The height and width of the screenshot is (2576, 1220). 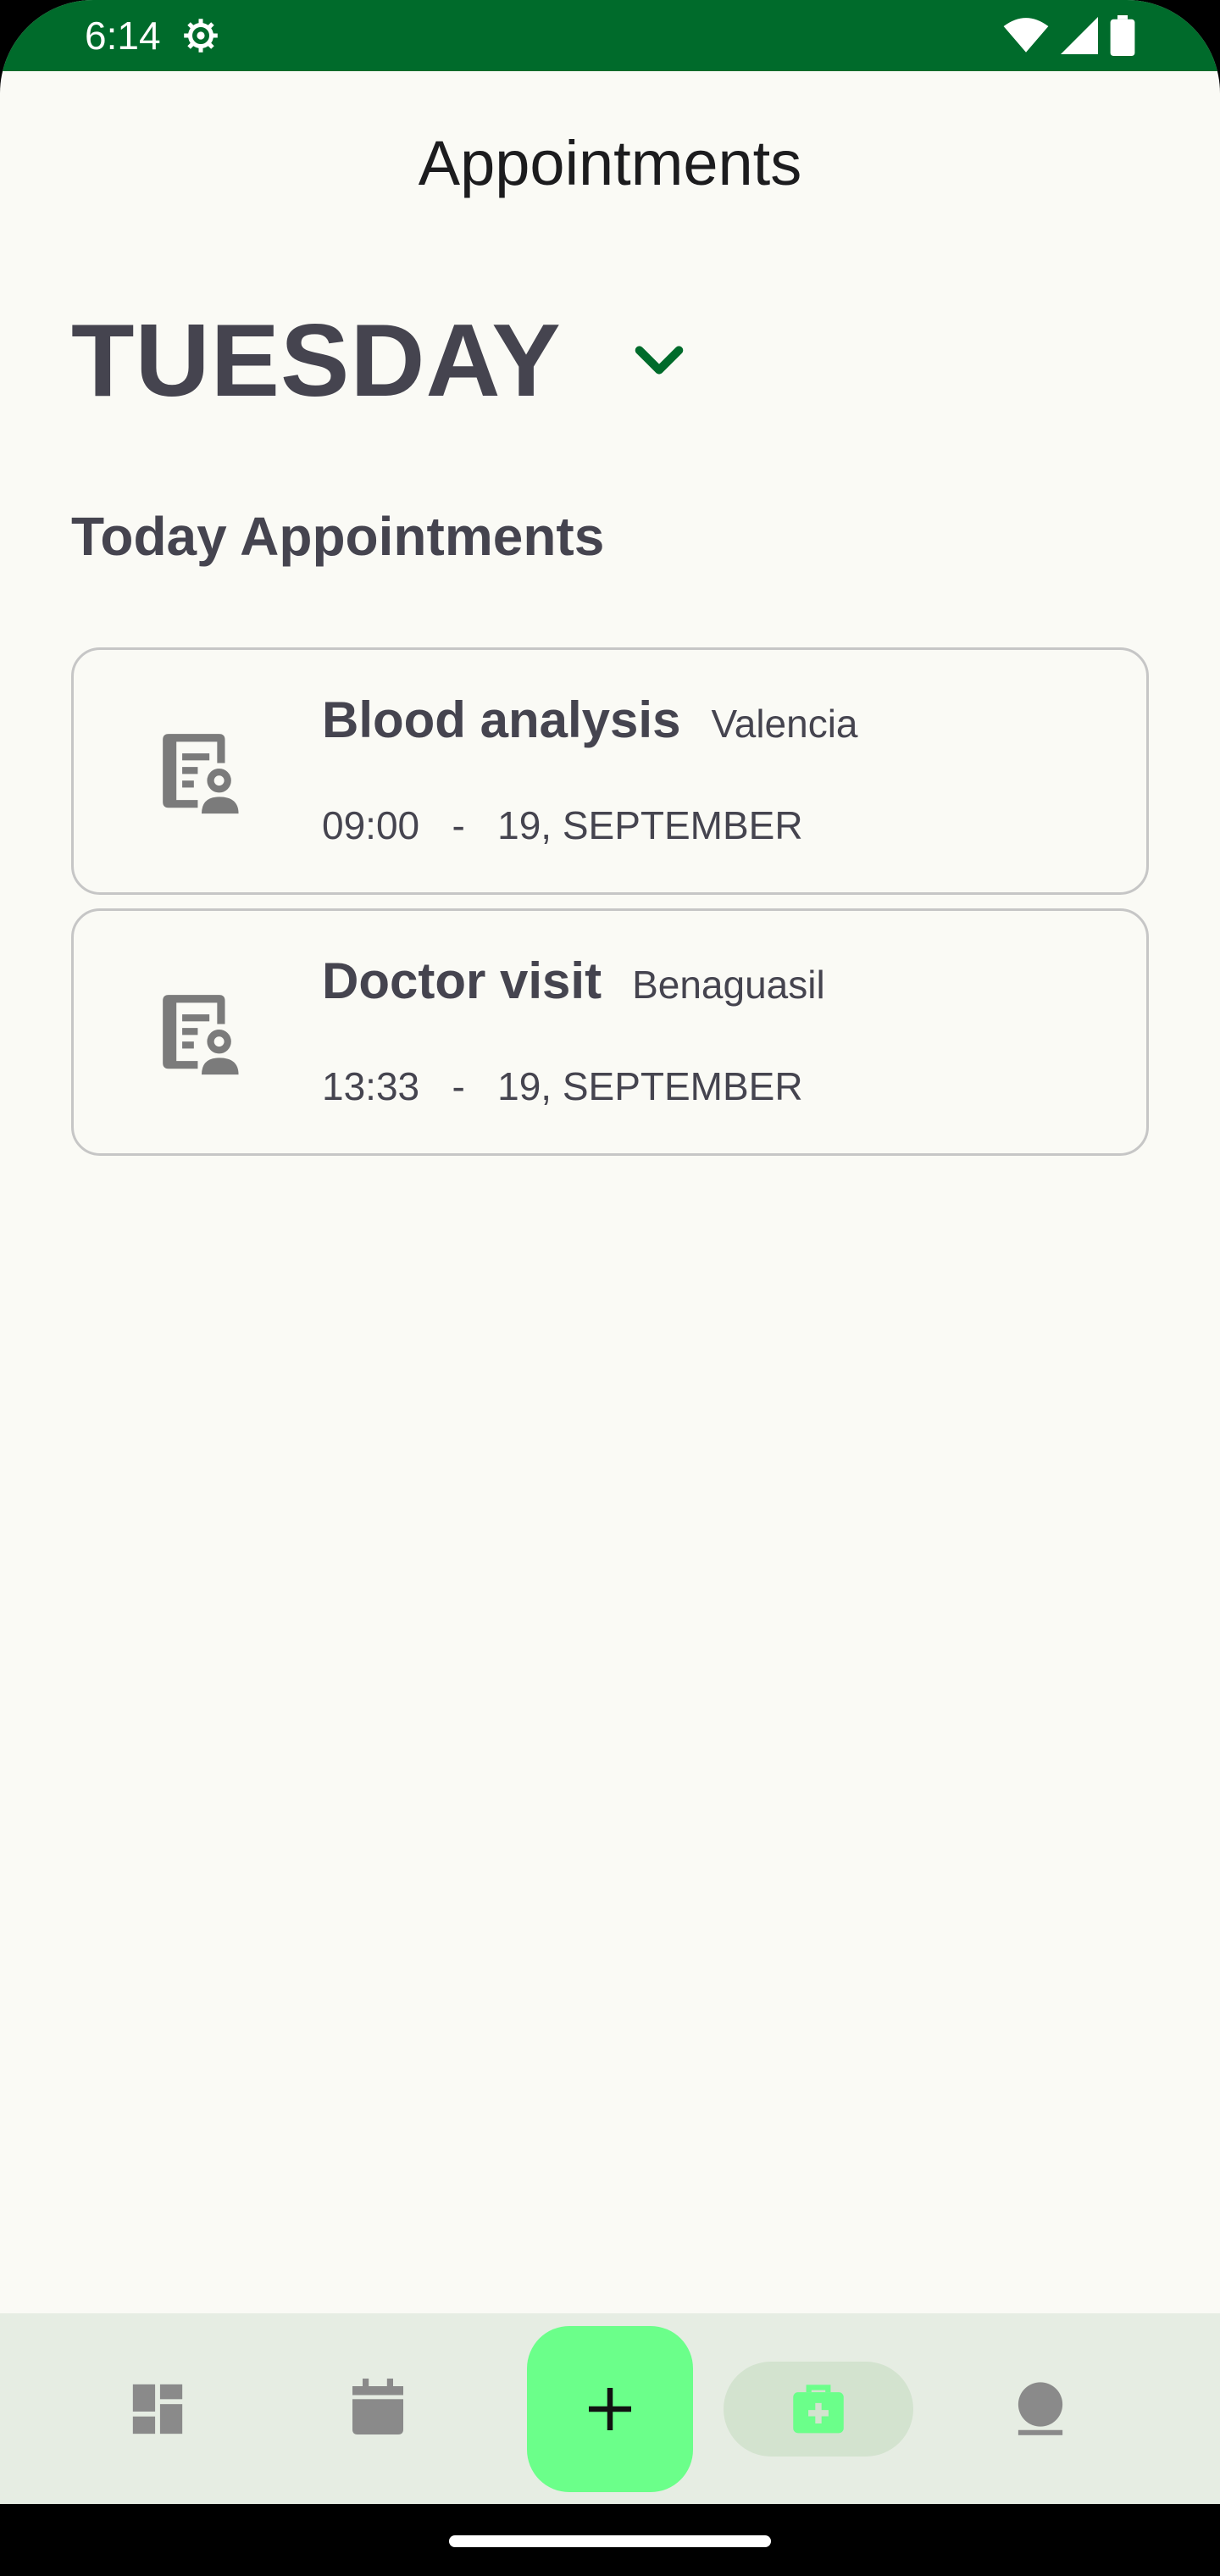 I want to click on nav-profile, so click(x=1040, y=2409).